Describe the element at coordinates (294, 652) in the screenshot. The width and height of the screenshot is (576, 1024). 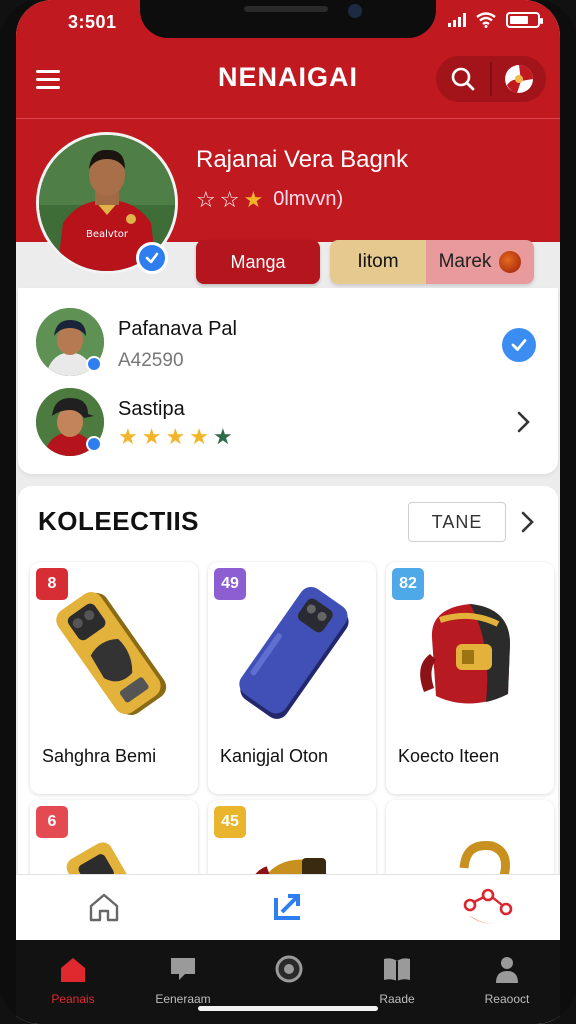
I see `phone-image` at that location.